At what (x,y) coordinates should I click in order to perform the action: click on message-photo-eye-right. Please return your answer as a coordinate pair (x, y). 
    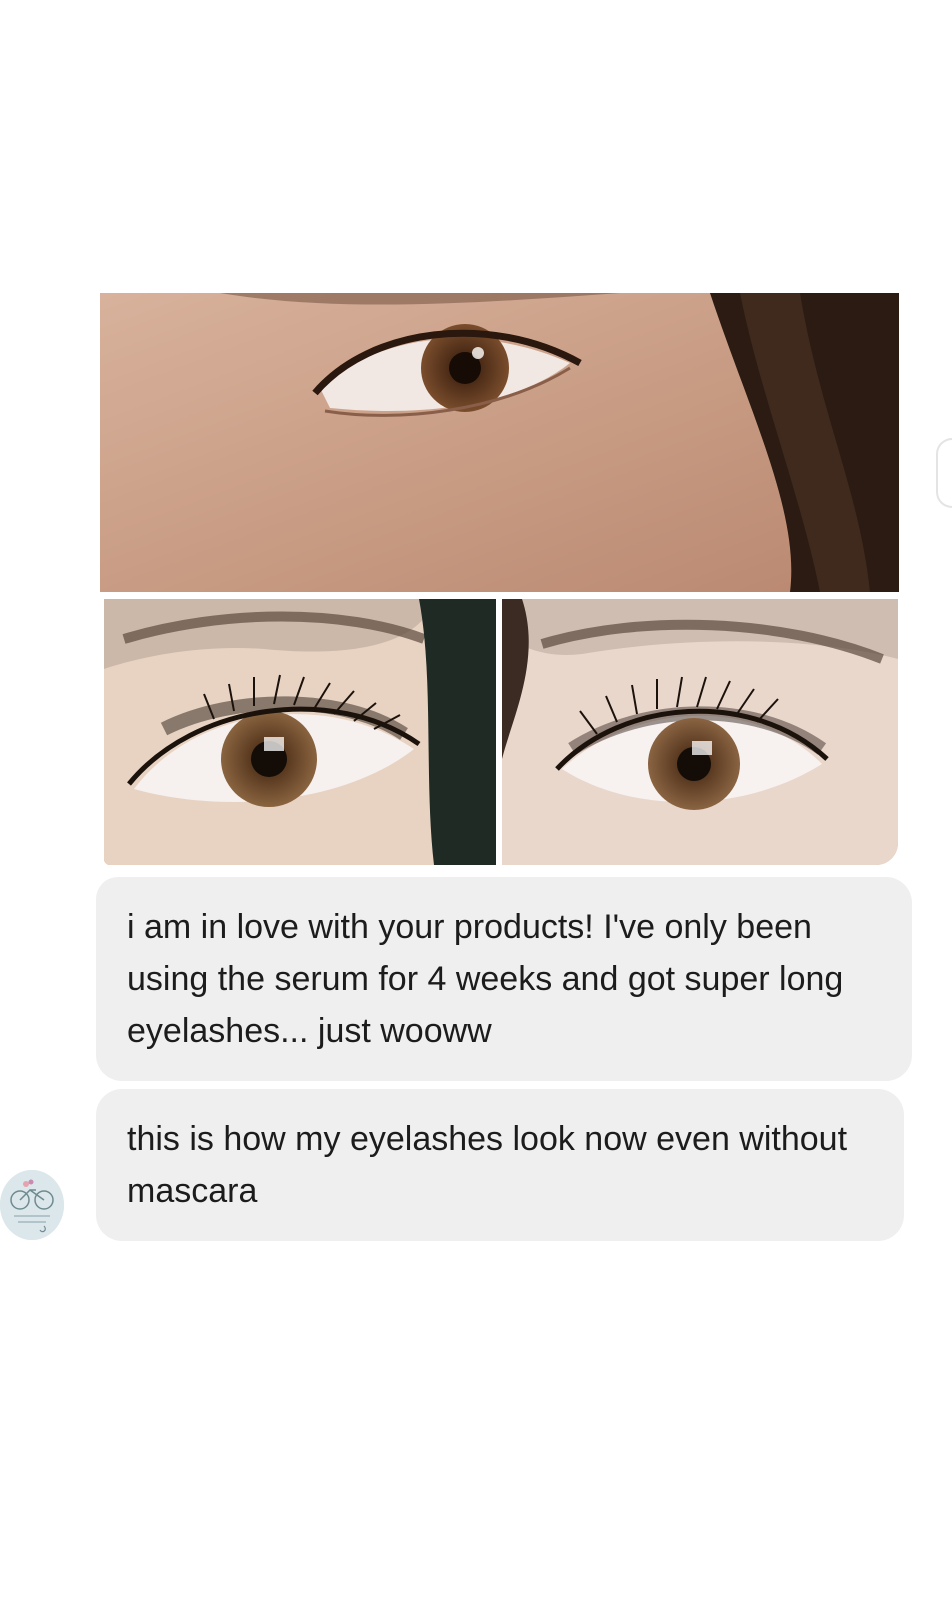
    Looking at the image, I should click on (700, 732).